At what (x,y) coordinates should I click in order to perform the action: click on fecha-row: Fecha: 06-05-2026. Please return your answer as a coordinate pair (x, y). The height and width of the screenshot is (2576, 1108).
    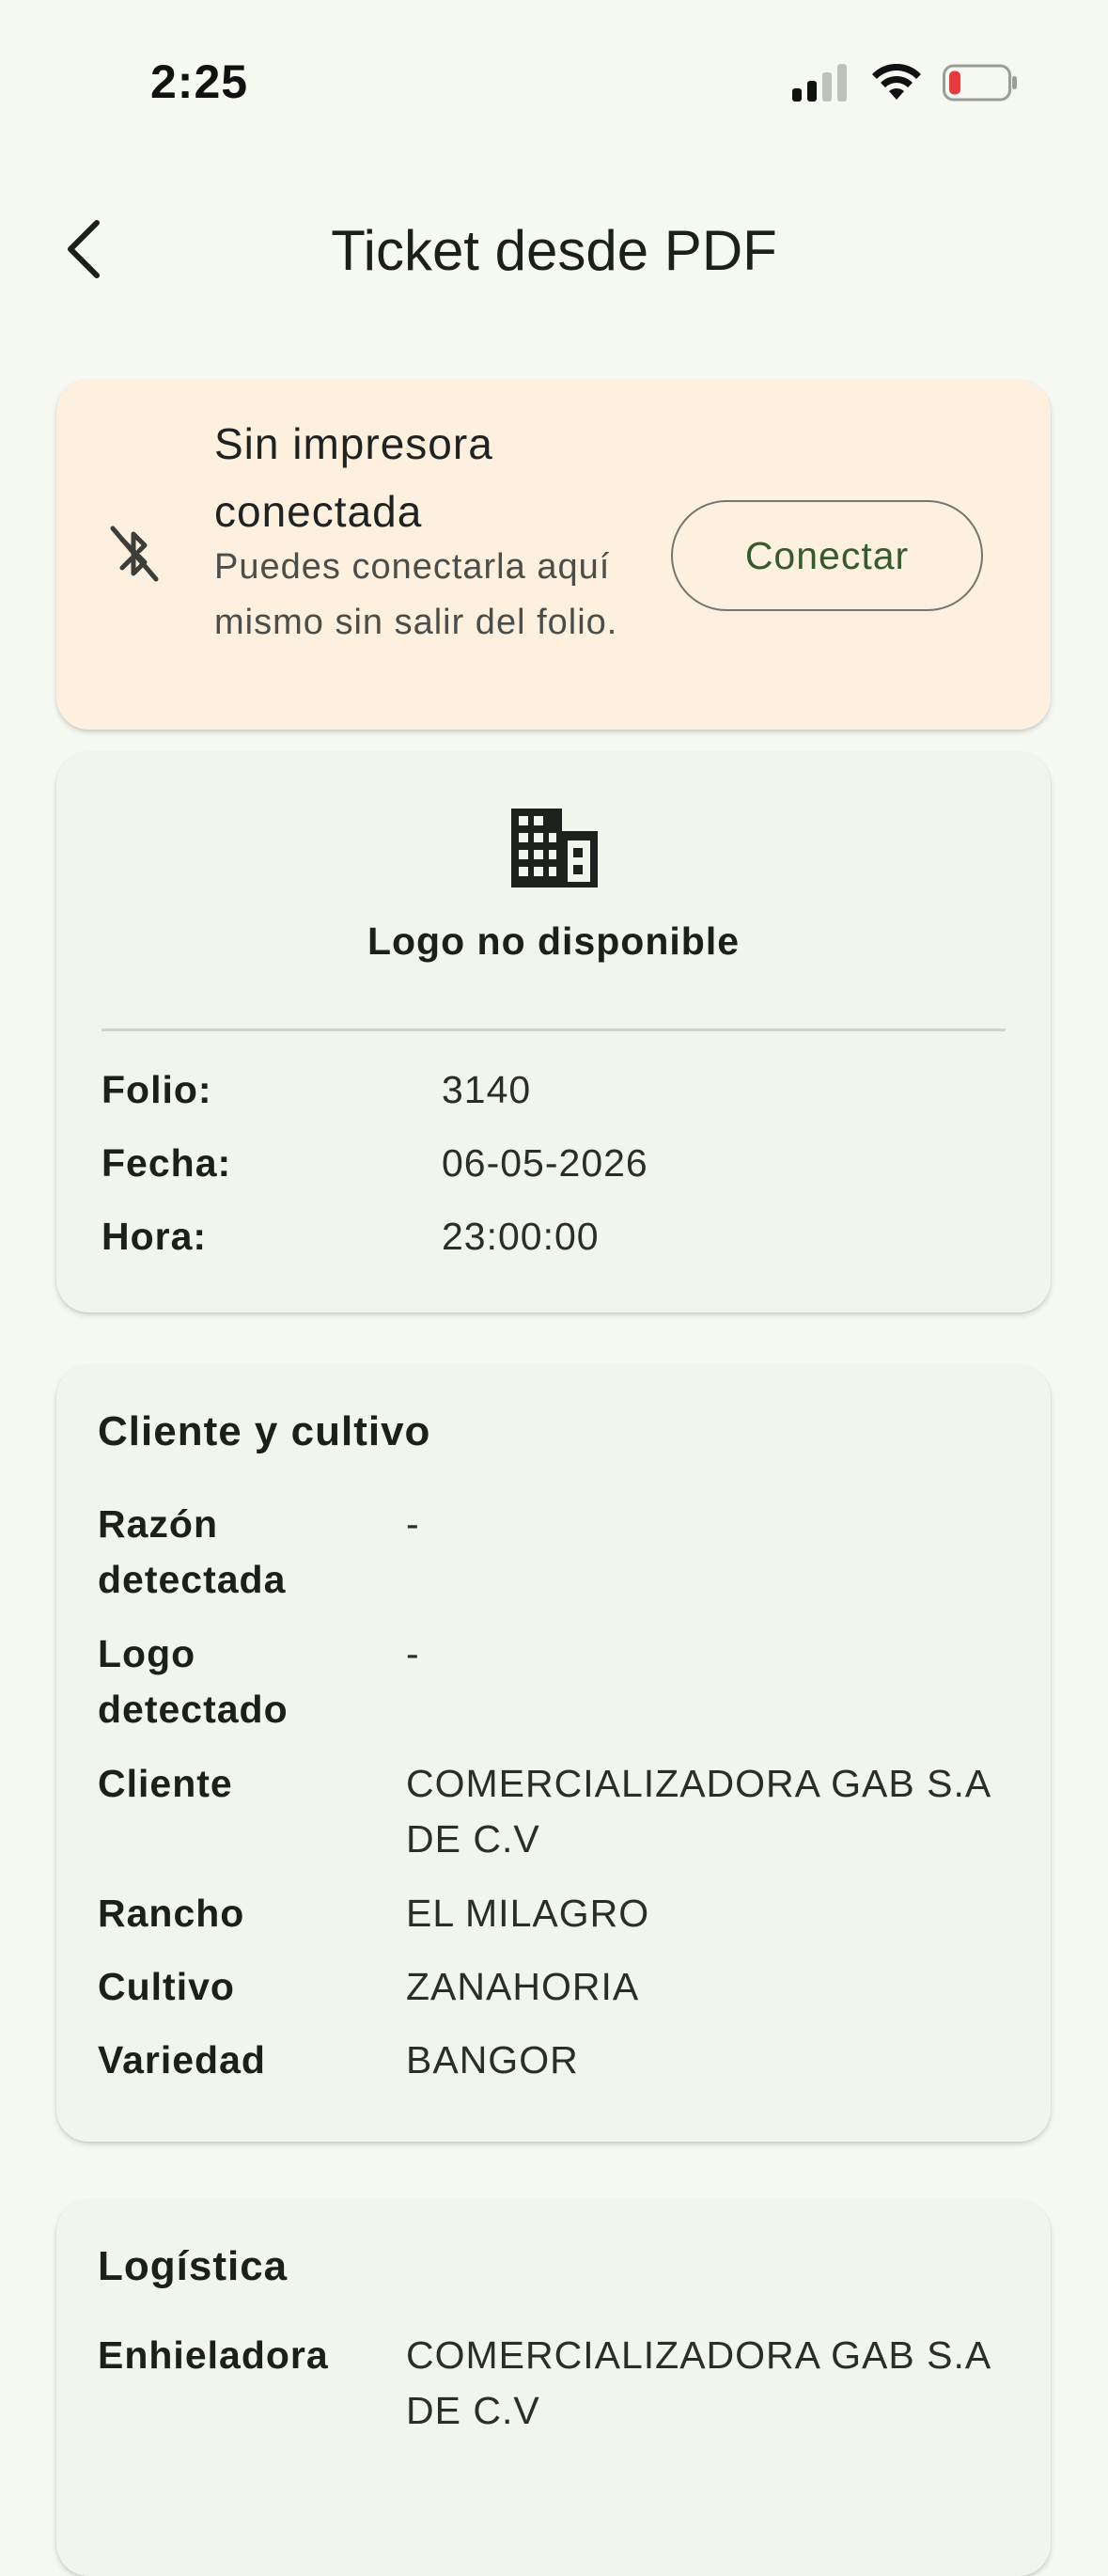
    Looking at the image, I should click on (553, 1164).